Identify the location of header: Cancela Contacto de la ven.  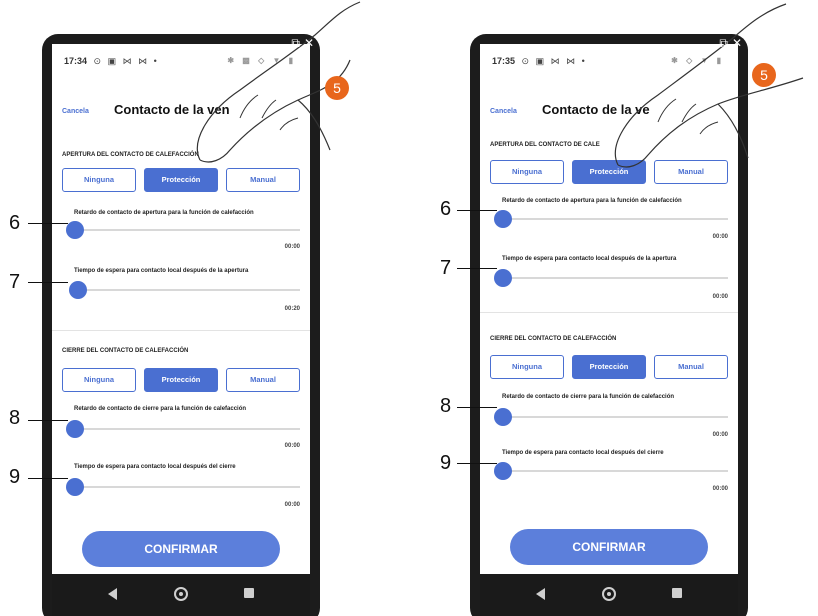
(181, 109).